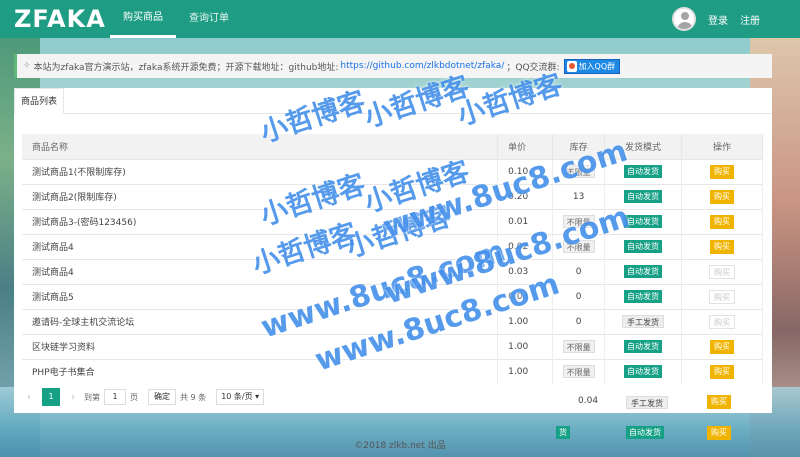  What do you see at coordinates (257, 396) in the screenshot?
I see `chevron-down-icon: ▾` at bounding box center [257, 396].